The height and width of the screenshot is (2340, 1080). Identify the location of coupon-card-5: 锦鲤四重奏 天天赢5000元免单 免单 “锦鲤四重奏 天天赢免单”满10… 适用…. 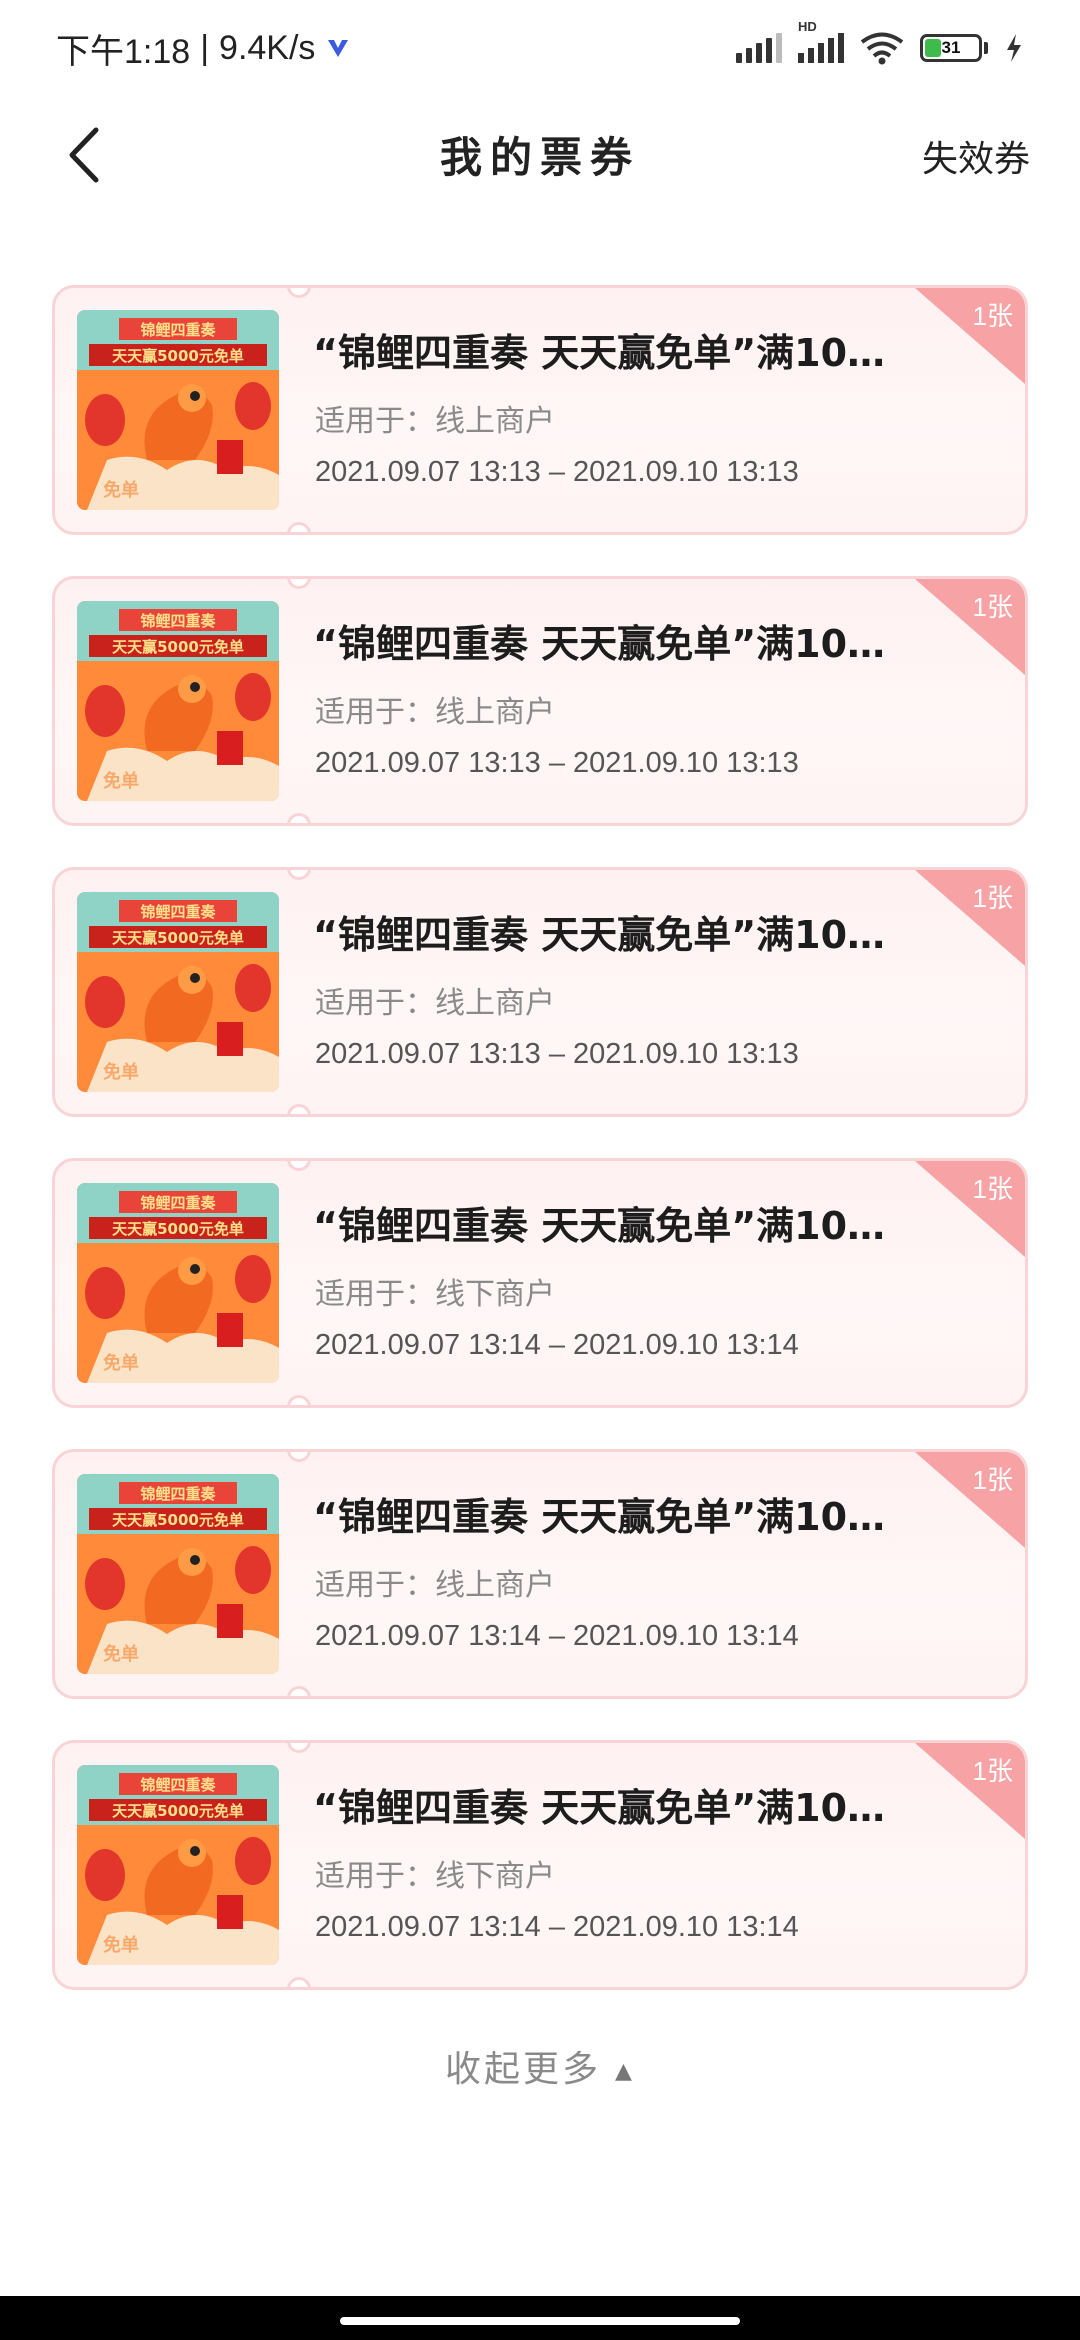
(540, 1574).